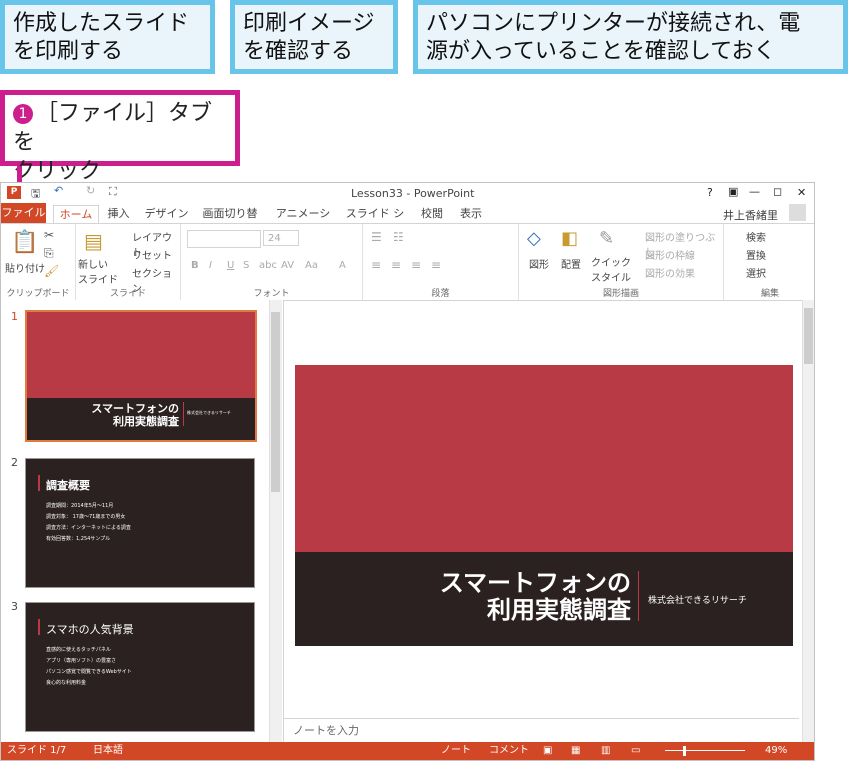  Describe the element at coordinates (575, 751) in the screenshot. I see `sorter-view-icon: ▦` at that location.